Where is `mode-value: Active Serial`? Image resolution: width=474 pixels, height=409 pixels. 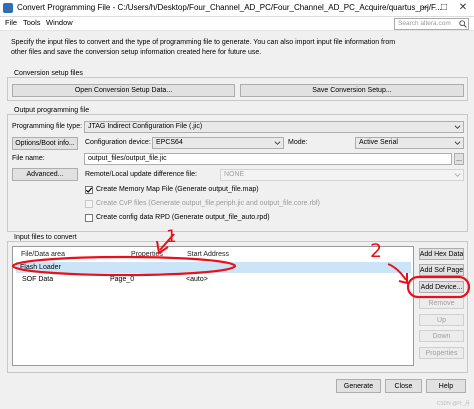 mode-value: Active Serial is located at coordinates (378, 142).